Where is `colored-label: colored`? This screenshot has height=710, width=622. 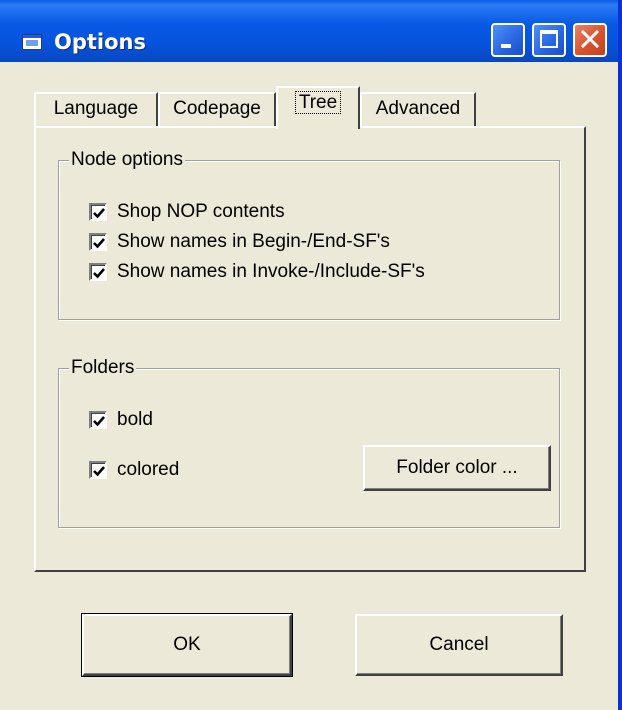
colored-label: colored is located at coordinates (148, 469).